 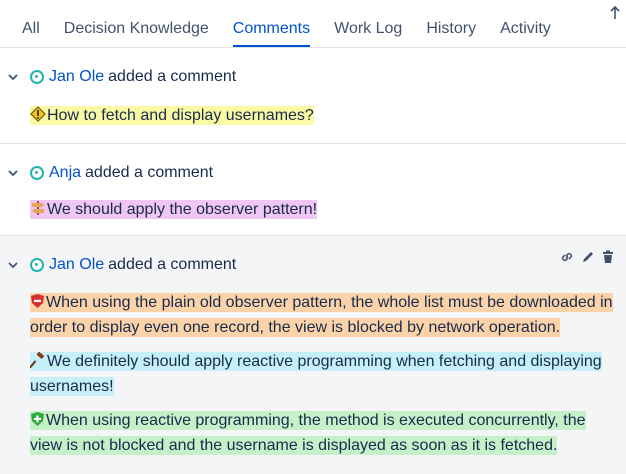 I want to click on tab-work-log: Work Log, so click(x=368, y=33).